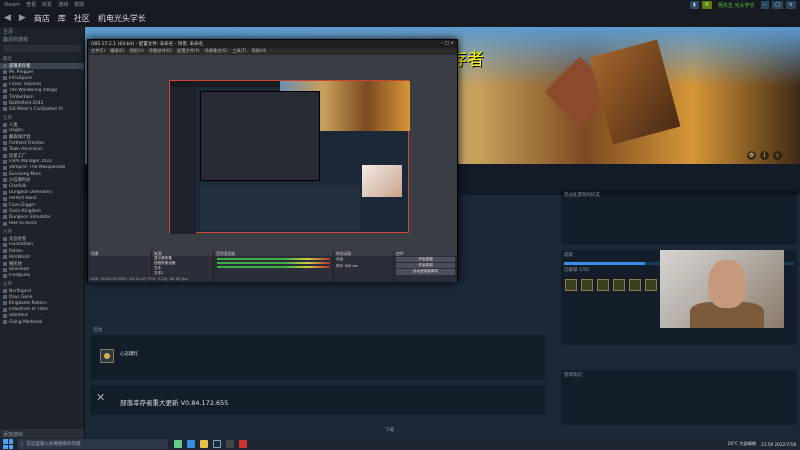 Image resolution: width=800 pixels, height=450 pixels. I want to click on sidebar-game-label: Clanfolk, so click(18, 186).